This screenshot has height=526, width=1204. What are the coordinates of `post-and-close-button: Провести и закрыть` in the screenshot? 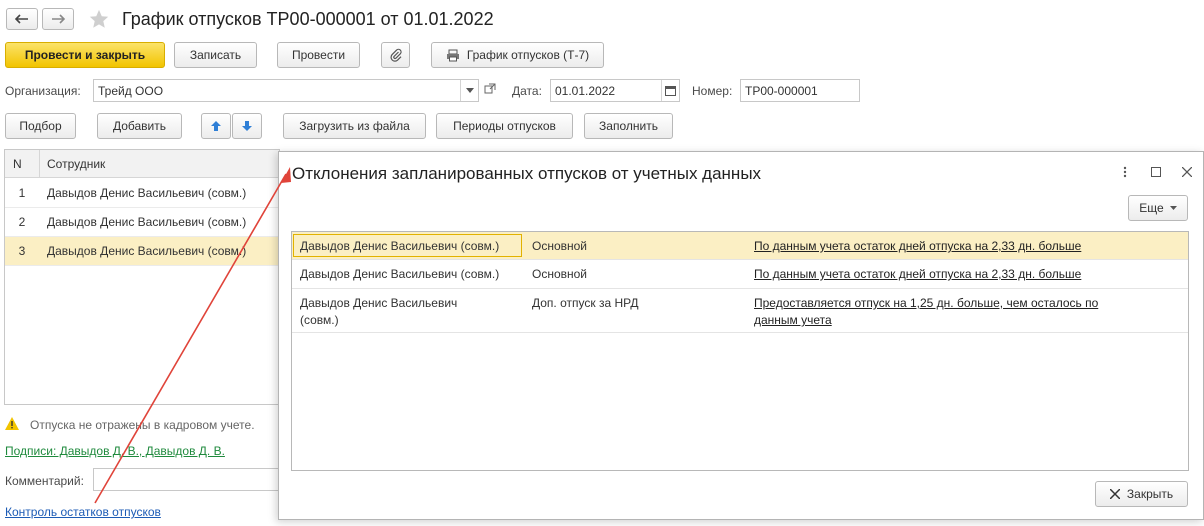 It's located at (85, 55).